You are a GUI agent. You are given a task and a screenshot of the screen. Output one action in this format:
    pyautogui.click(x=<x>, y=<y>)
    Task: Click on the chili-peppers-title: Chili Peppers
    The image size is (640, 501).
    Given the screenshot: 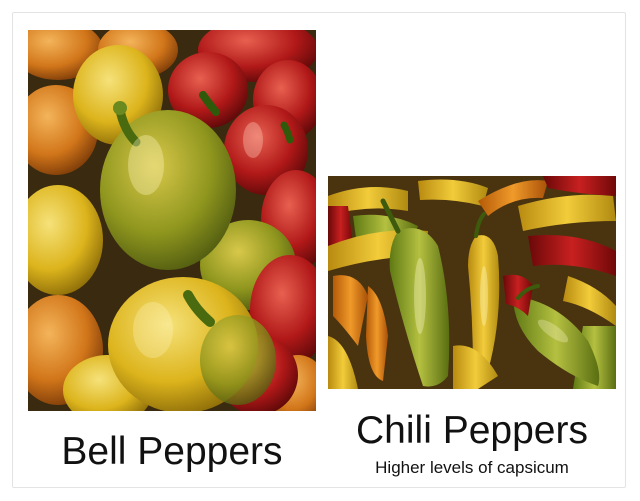 What is the action you would take?
    pyautogui.click(x=472, y=430)
    